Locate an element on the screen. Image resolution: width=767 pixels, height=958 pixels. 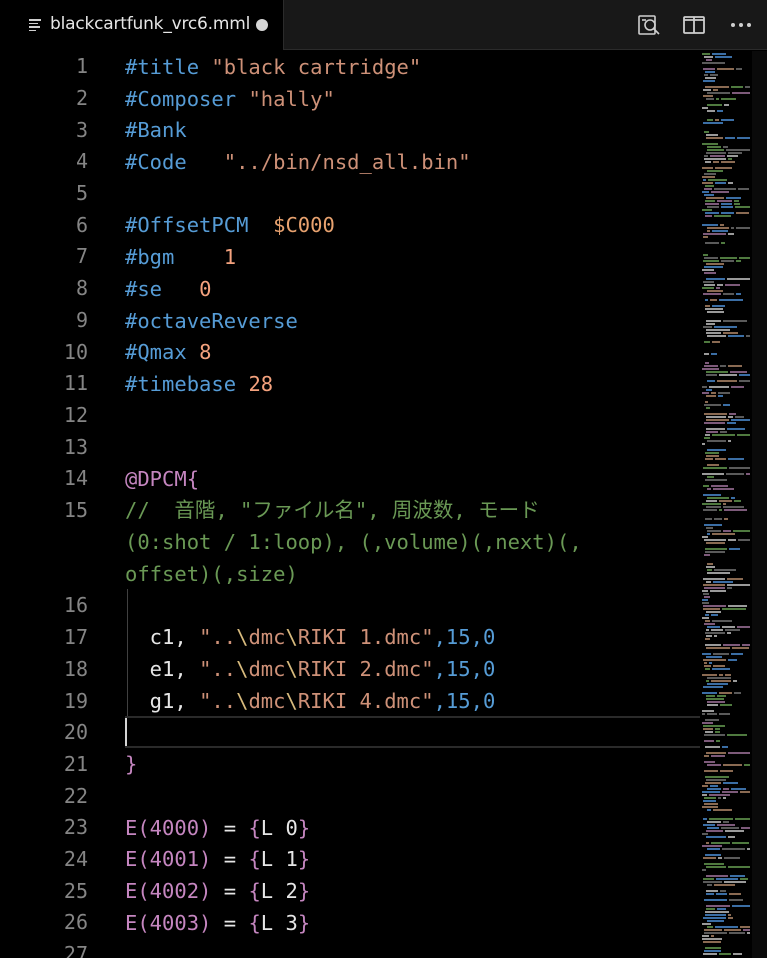
minimap is located at coordinates (726, 504).